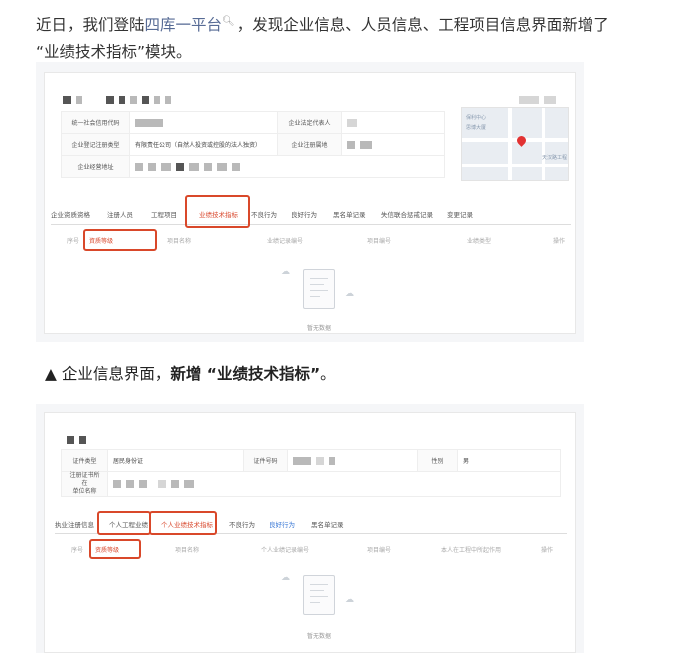 The width and height of the screenshot is (700, 653). What do you see at coordinates (407, 214) in the screenshot?
I see `tab-dishonesty-record: 失信联合惩戒记录` at bounding box center [407, 214].